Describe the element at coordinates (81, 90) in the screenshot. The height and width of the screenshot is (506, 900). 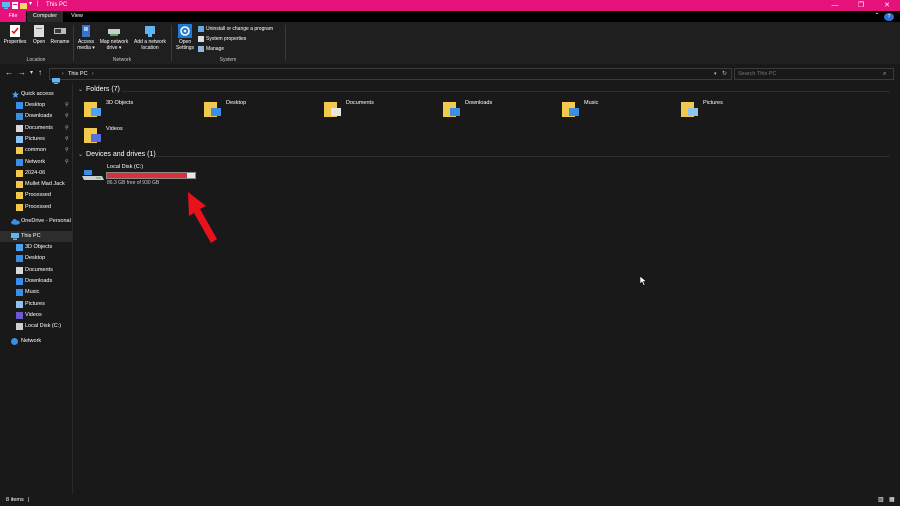
I see `chevron-down-icon: ⌄` at that location.